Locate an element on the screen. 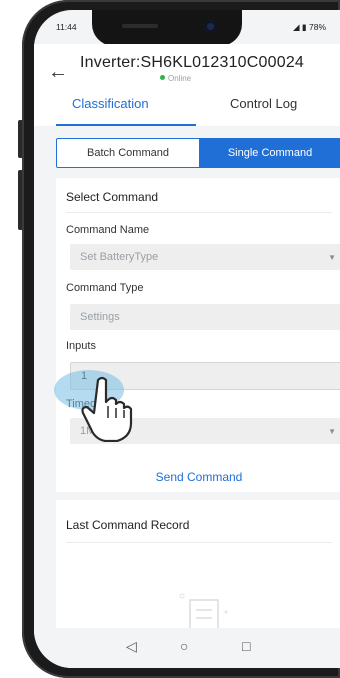 The height and width of the screenshot is (678, 340). command-type-value: Settings is located at coordinates (100, 317).